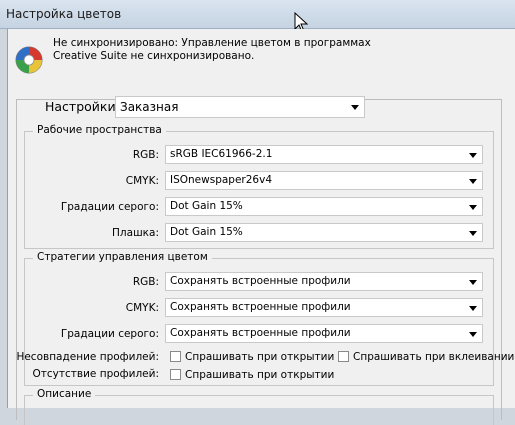 Image resolution: width=515 pixels, height=425 pixels. I want to click on pol-gray-dropdown: Сохранять встроенные профили, so click(324, 333).